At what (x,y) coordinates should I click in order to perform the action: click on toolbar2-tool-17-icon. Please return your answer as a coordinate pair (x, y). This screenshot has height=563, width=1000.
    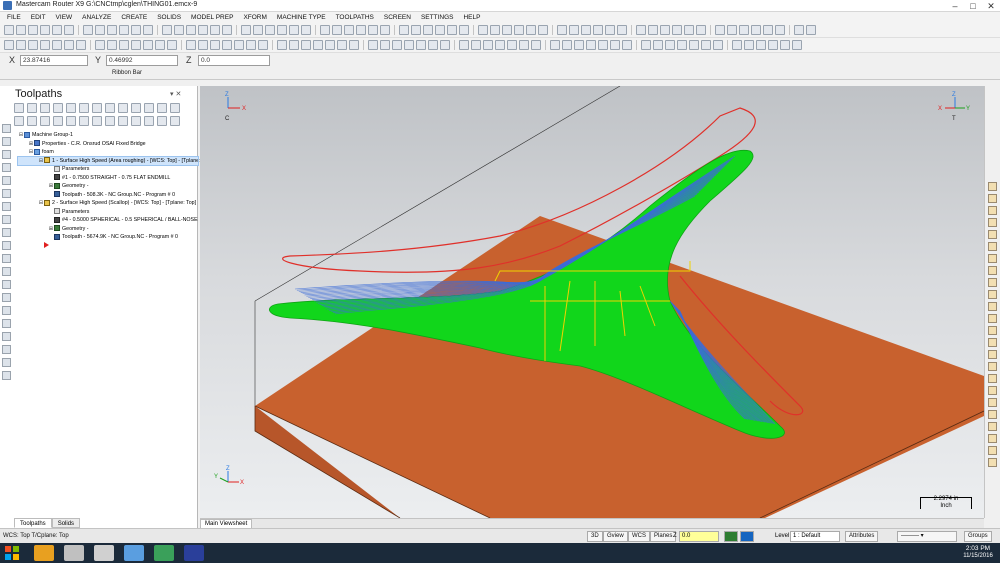
    Looking at the image, I should click on (215, 45).